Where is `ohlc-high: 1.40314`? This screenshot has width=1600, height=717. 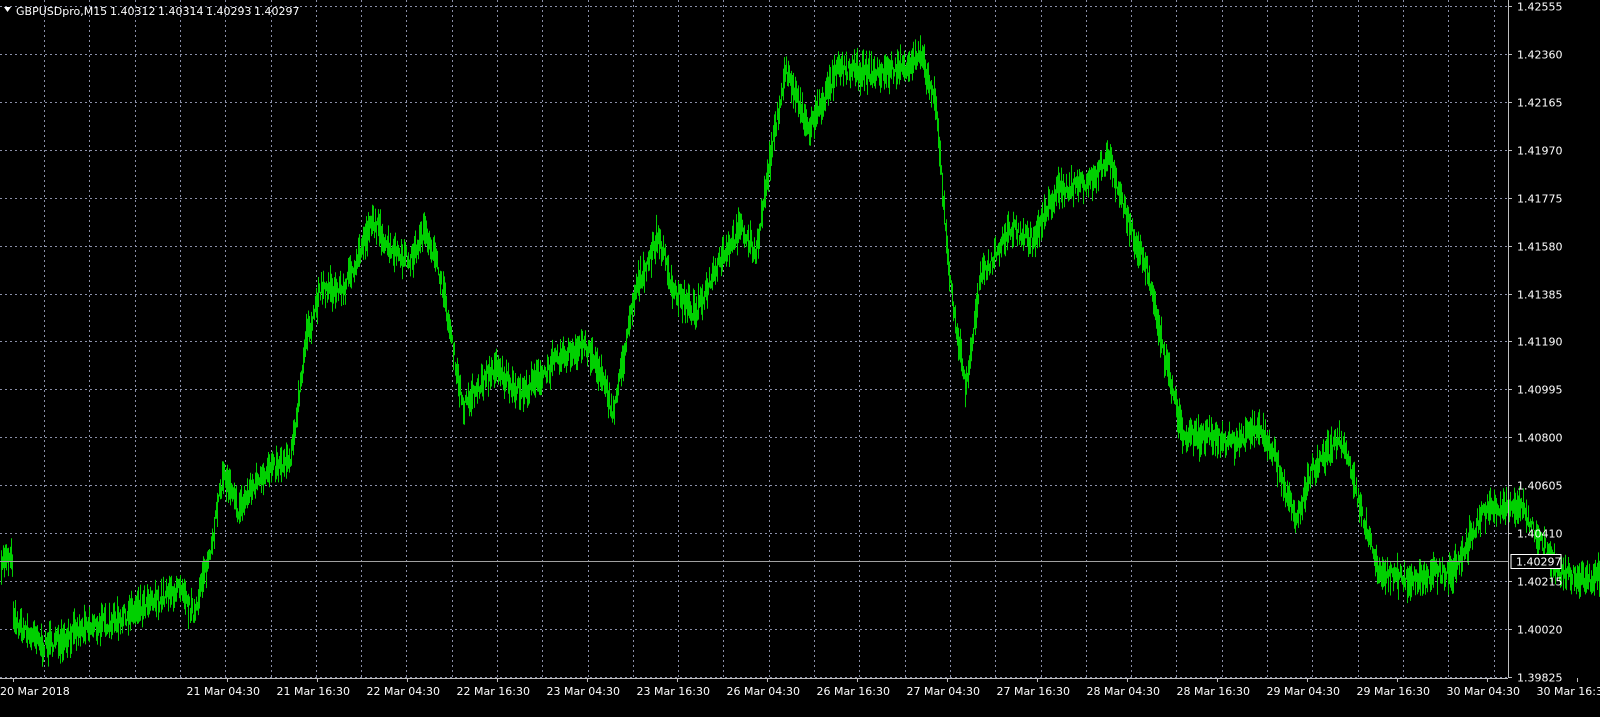 ohlc-high: 1.40314 is located at coordinates (181, 11).